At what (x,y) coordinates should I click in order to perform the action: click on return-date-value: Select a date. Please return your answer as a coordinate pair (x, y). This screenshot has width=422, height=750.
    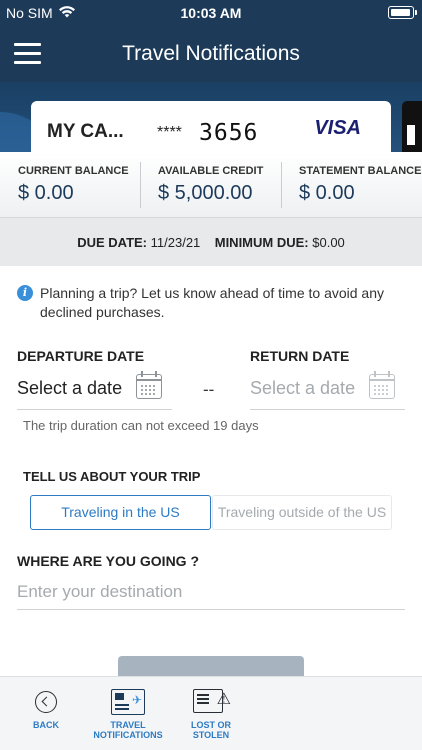
    Looking at the image, I should click on (303, 388).